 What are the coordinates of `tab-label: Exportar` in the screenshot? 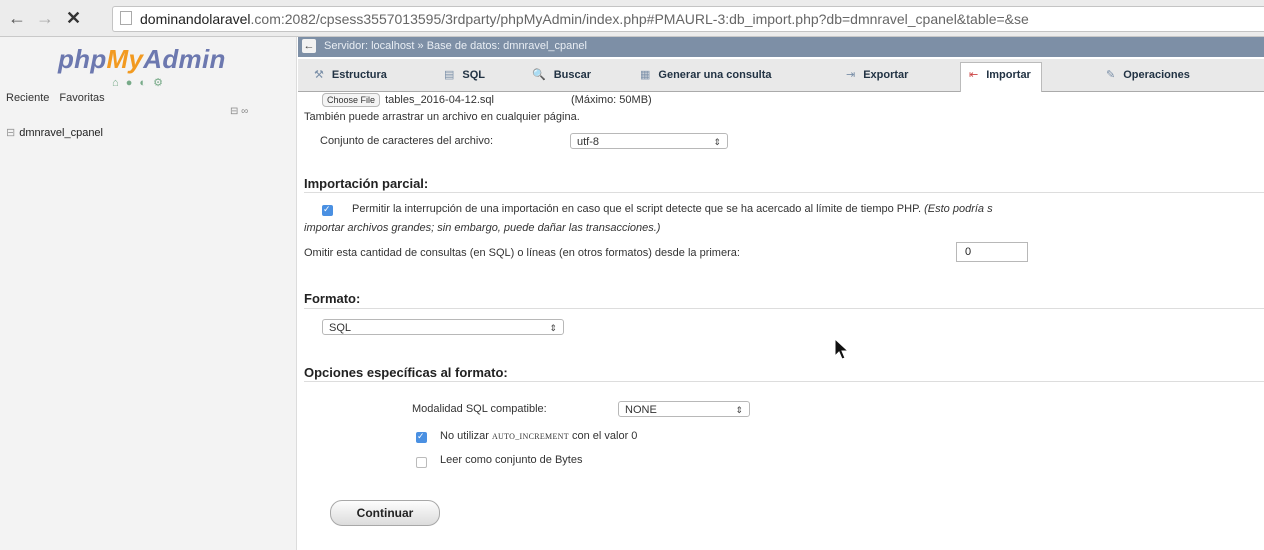 It's located at (886, 75).